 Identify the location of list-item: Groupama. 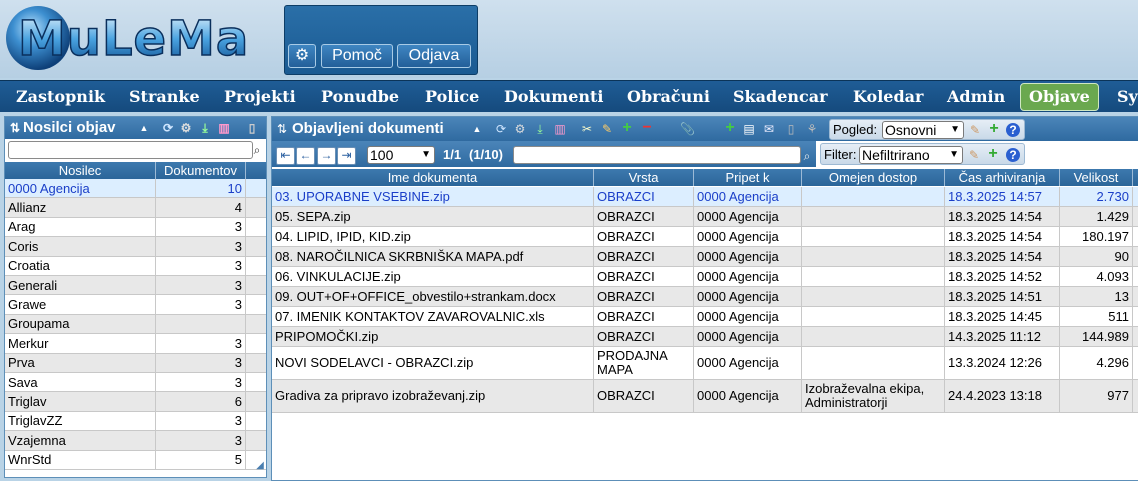
(135, 324).